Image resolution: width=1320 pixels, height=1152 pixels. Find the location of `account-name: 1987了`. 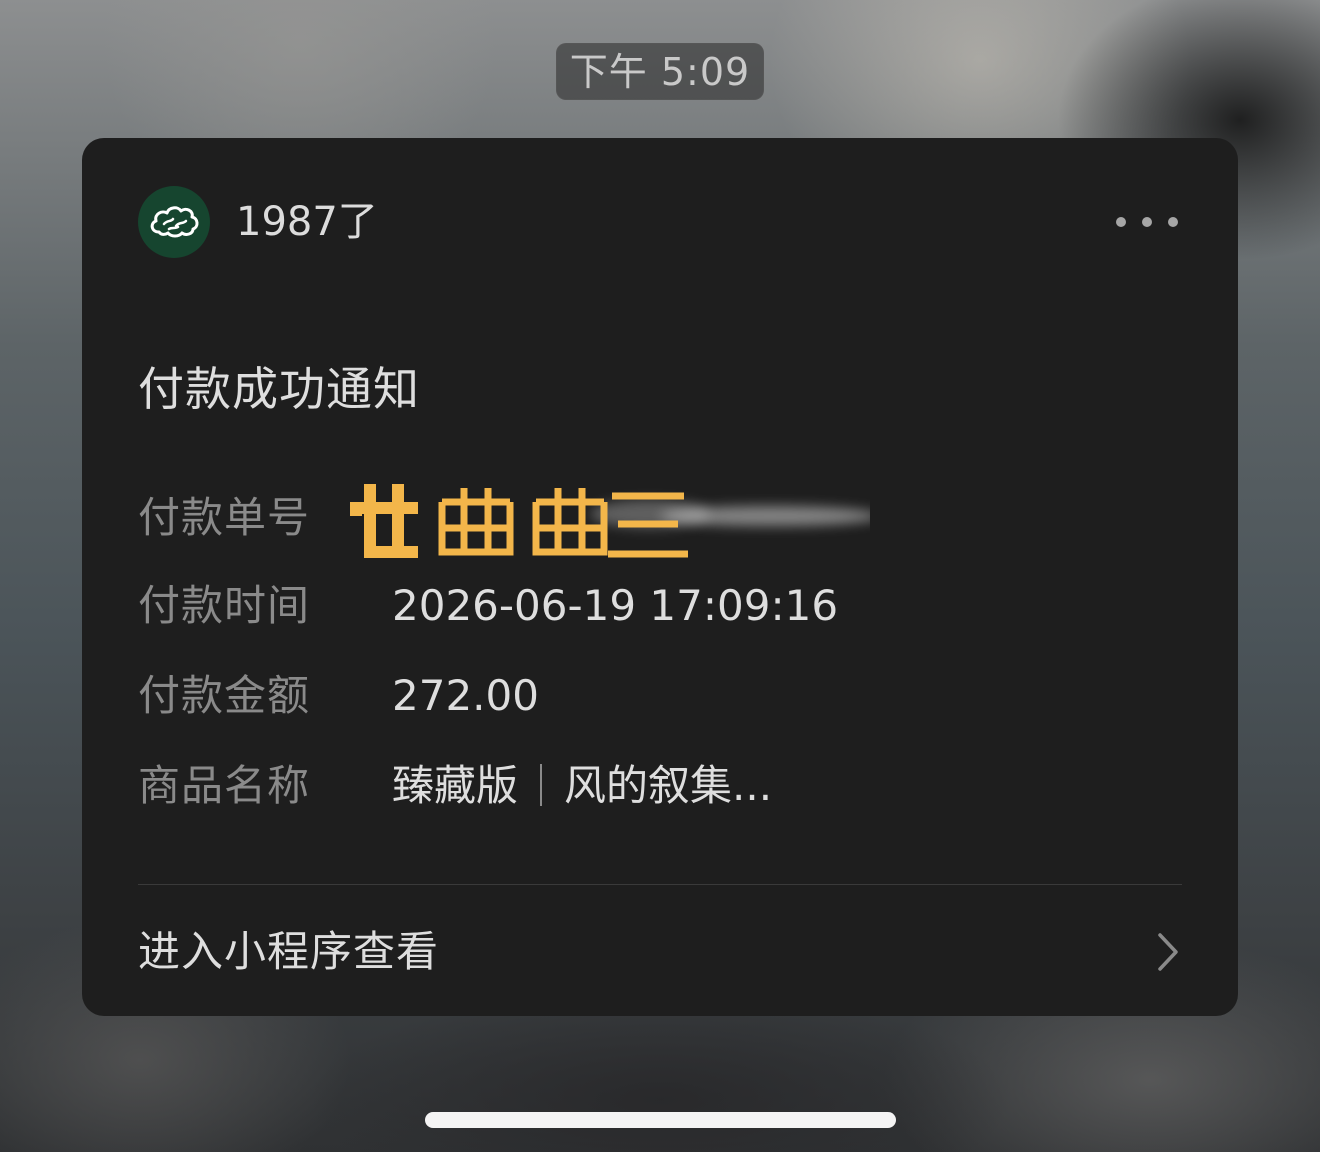

account-name: 1987了 is located at coordinates (307, 222).